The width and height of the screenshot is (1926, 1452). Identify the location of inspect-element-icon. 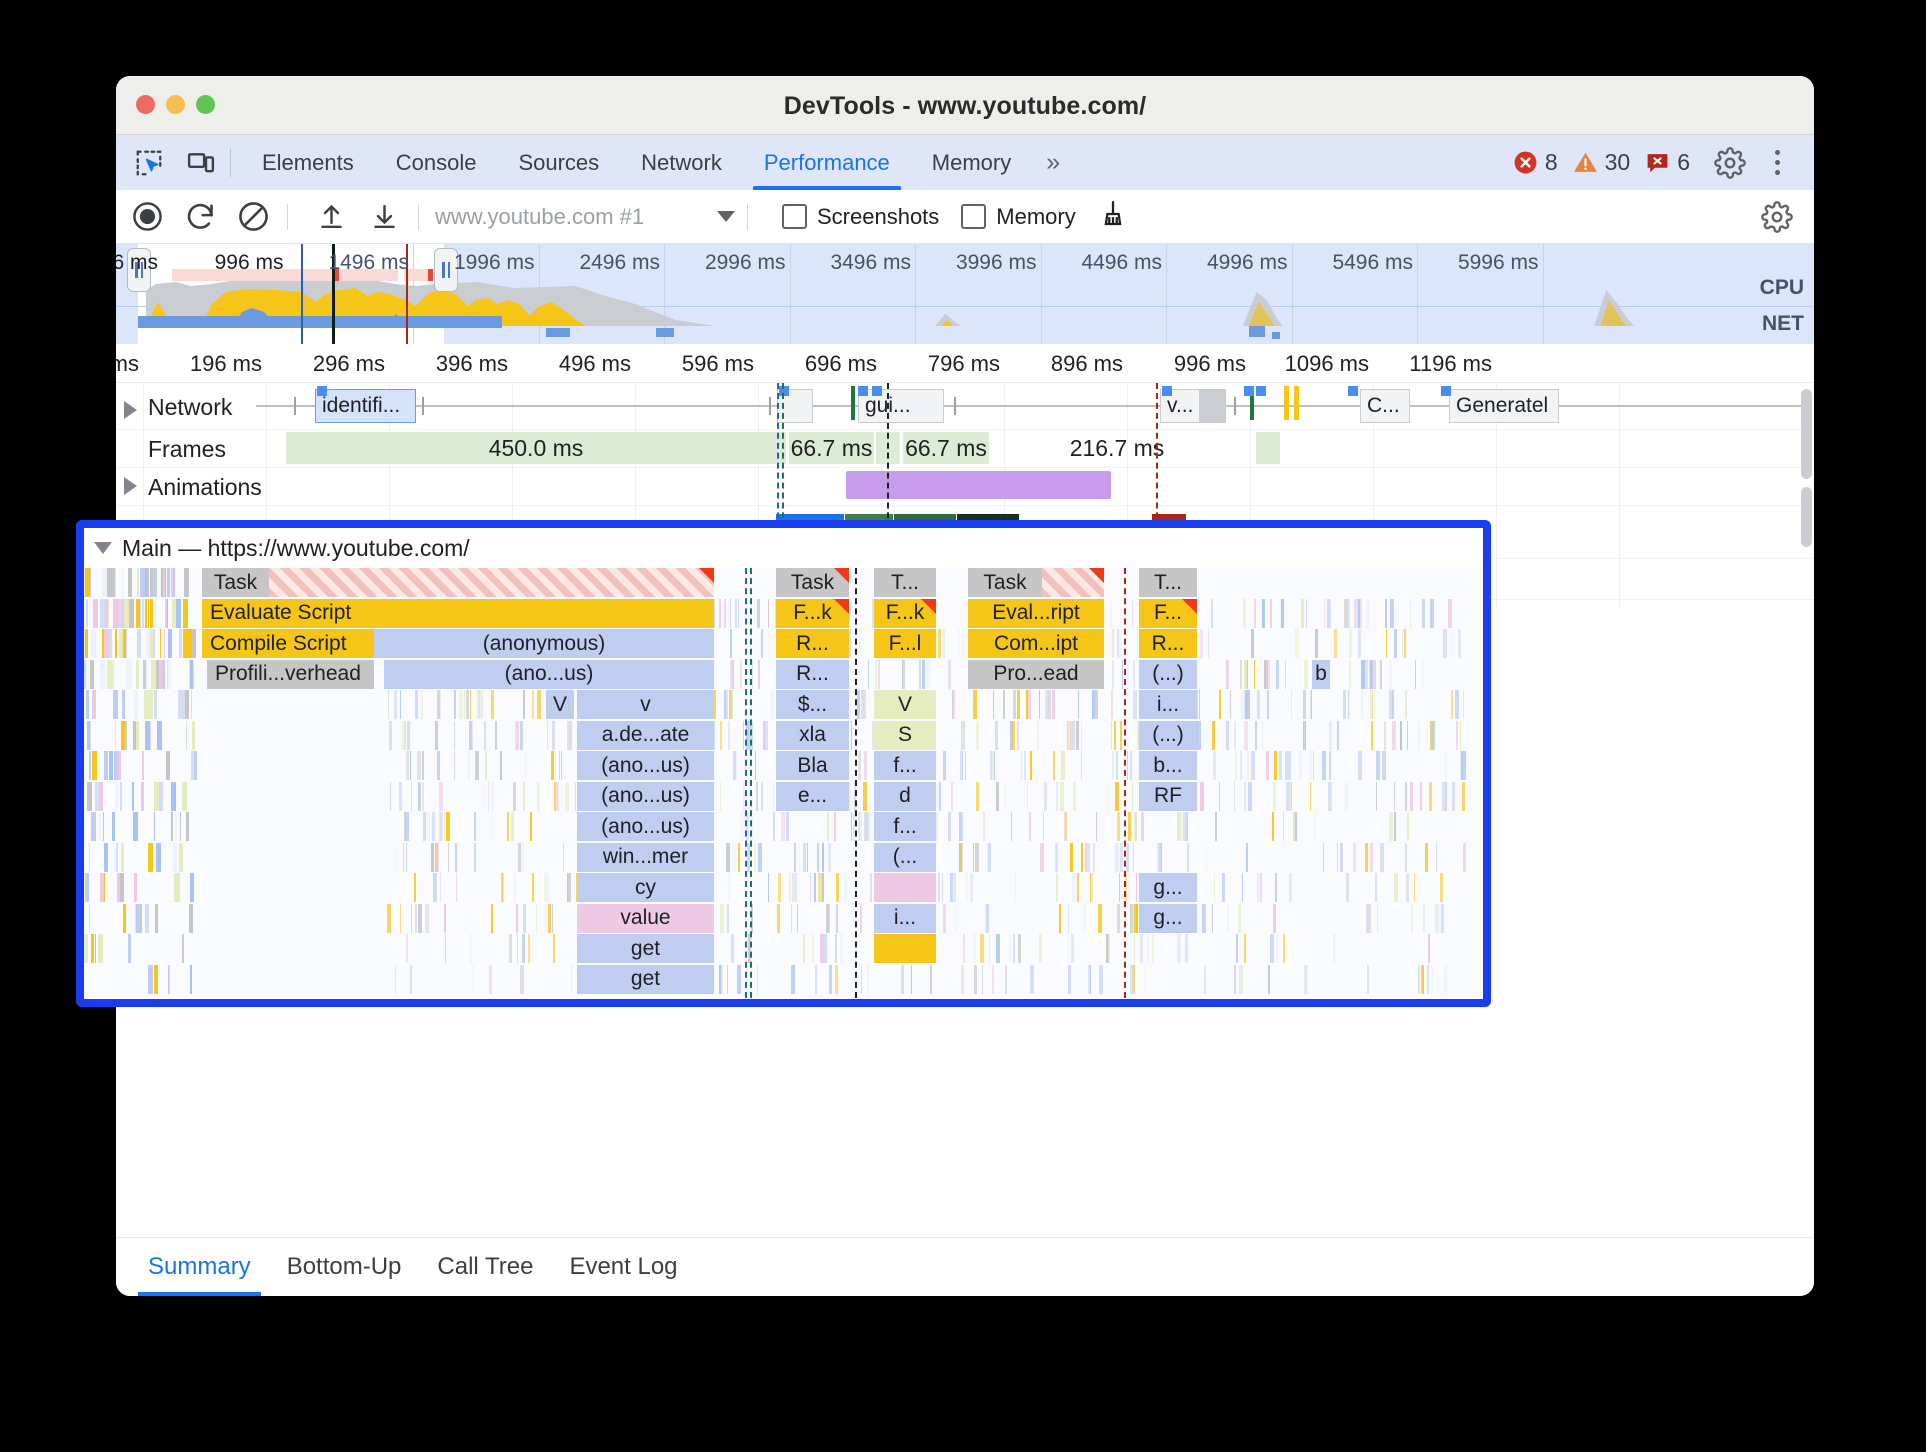
(149, 163).